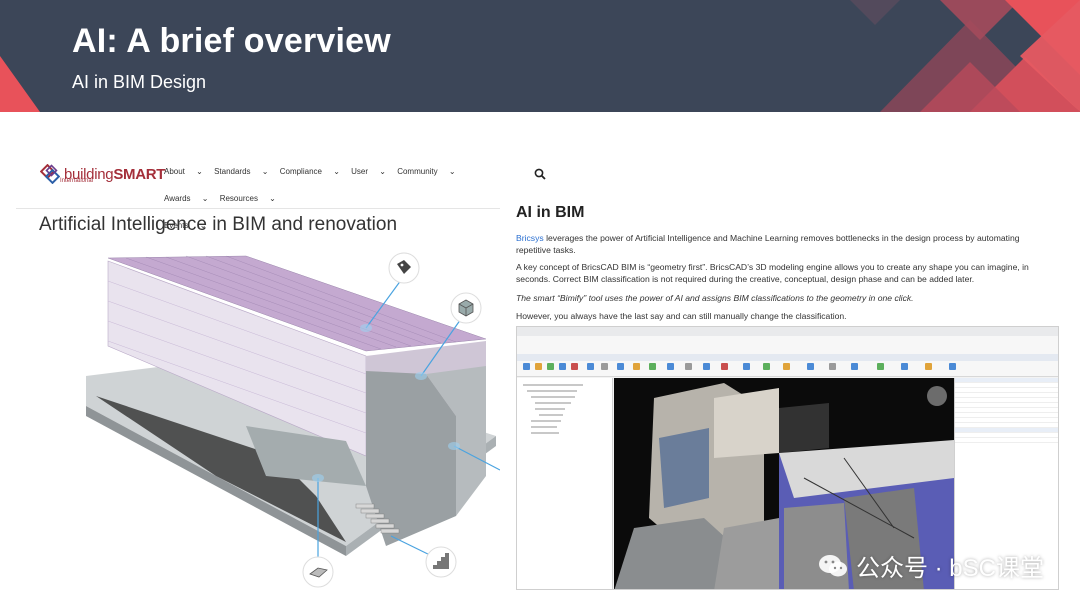 The width and height of the screenshot is (1080, 608). What do you see at coordinates (77, 181) in the screenshot?
I see `logo-subtitle: International` at bounding box center [77, 181].